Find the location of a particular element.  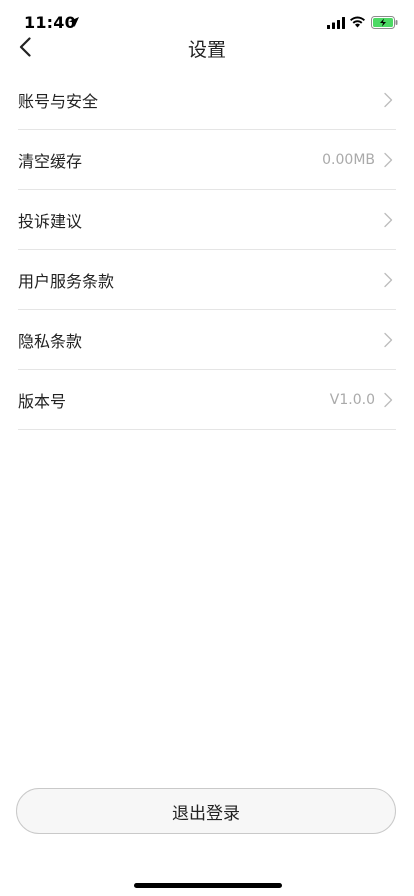

settings-item-label: 用户服务条款 is located at coordinates (66, 281).